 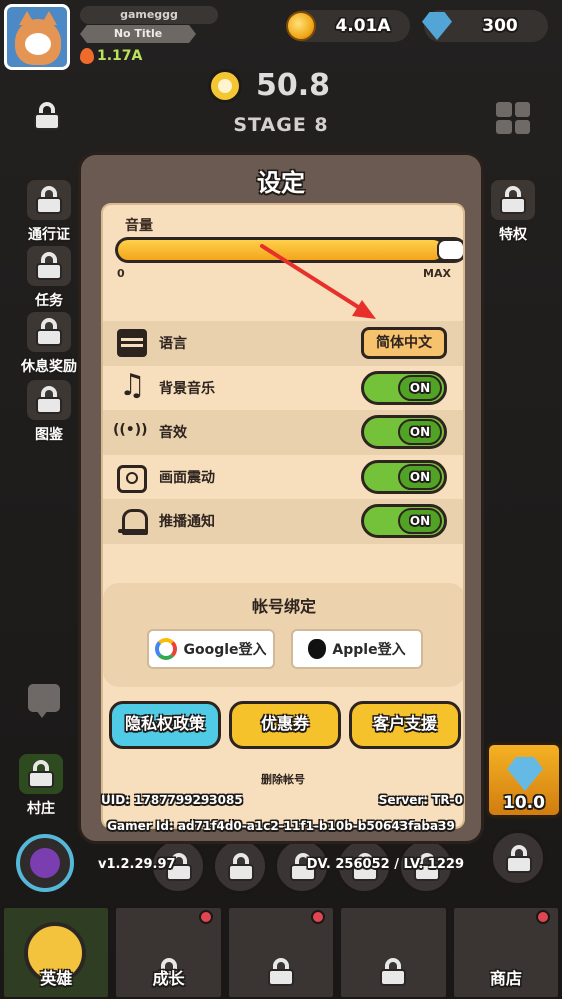 I want to click on power-display: 1.17A, so click(x=111, y=56).